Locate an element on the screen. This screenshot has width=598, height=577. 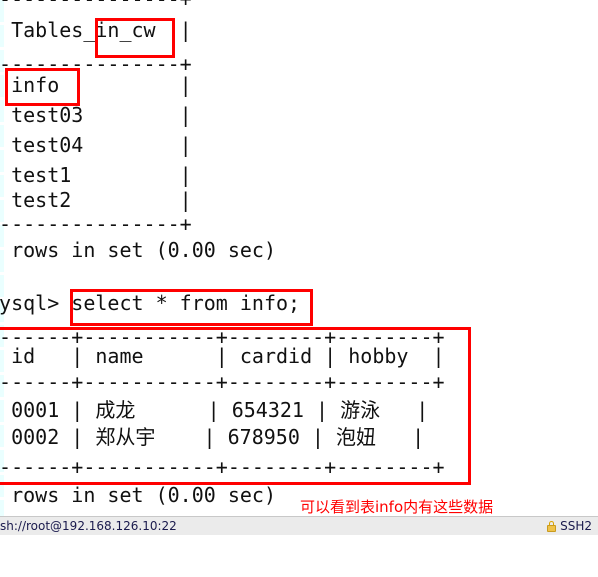
annotation-note: 可以看到表info内有这些数据 is located at coordinates (397, 507).